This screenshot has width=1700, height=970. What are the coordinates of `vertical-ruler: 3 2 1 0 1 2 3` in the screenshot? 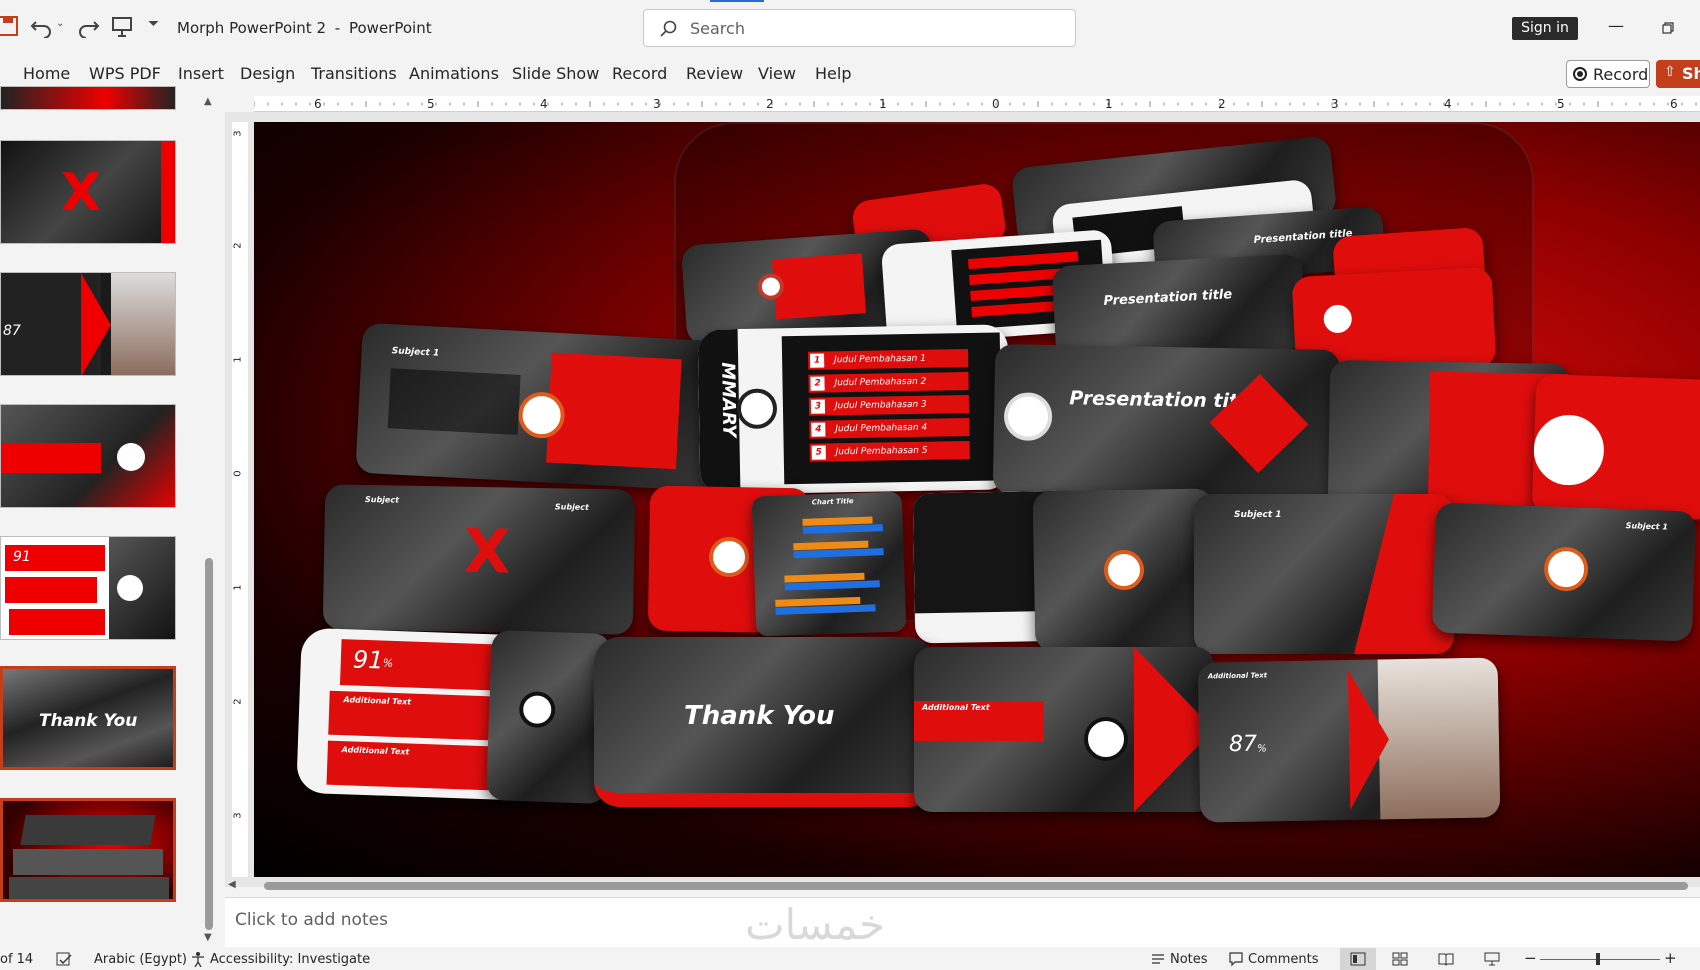 It's located at (240, 499).